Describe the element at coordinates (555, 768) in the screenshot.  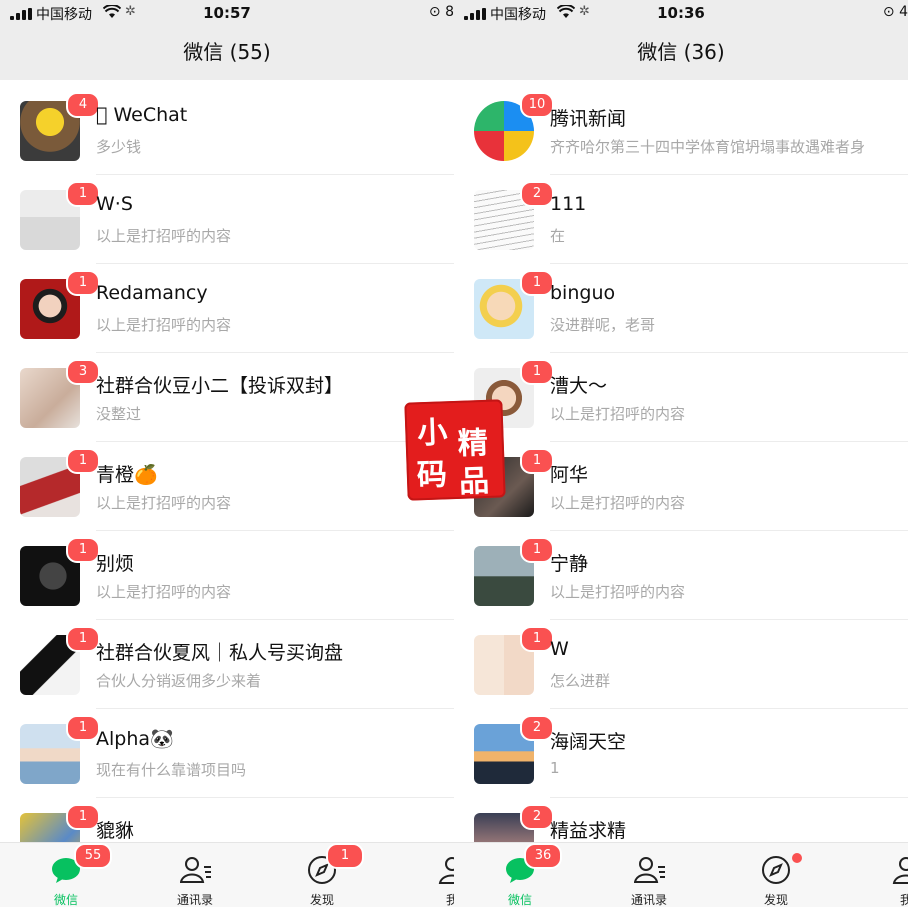
I see `chat-preview: 1` at that location.